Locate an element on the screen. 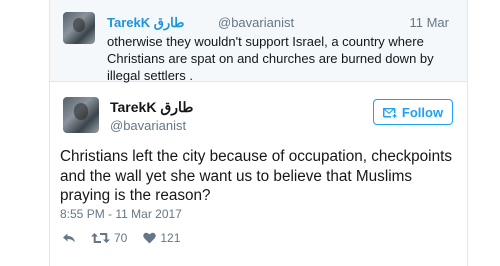 This screenshot has height=266, width=500. retweet-button: 70 is located at coordinates (109, 238).